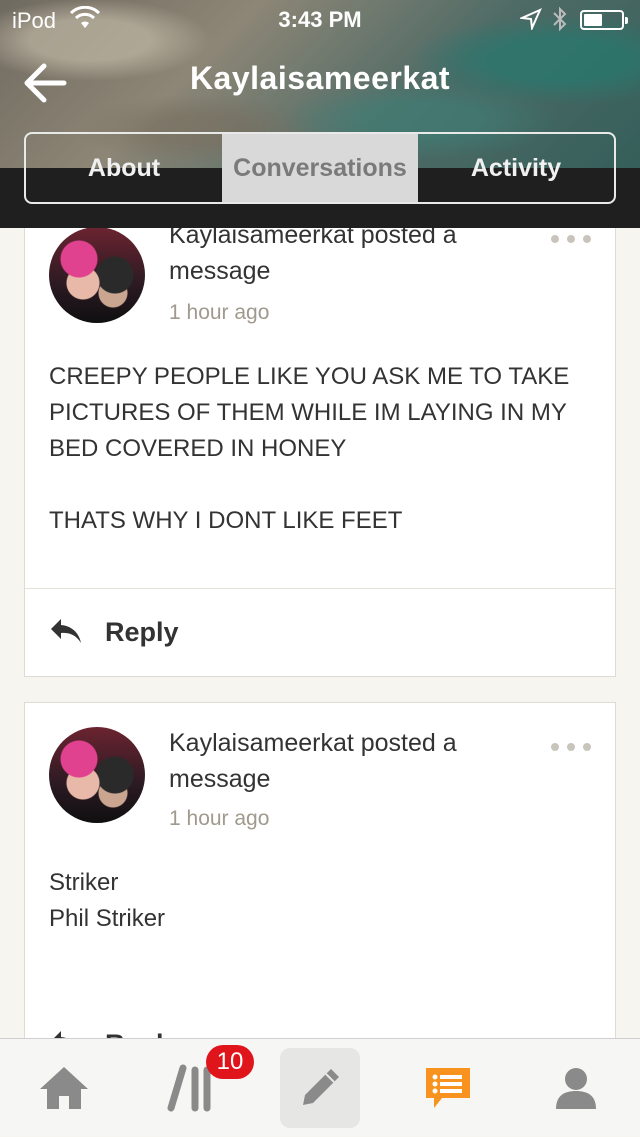 Image resolution: width=640 pixels, height=1137 pixels. What do you see at coordinates (230, 1062) in the screenshot?
I see `notification-badge: 10` at bounding box center [230, 1062].